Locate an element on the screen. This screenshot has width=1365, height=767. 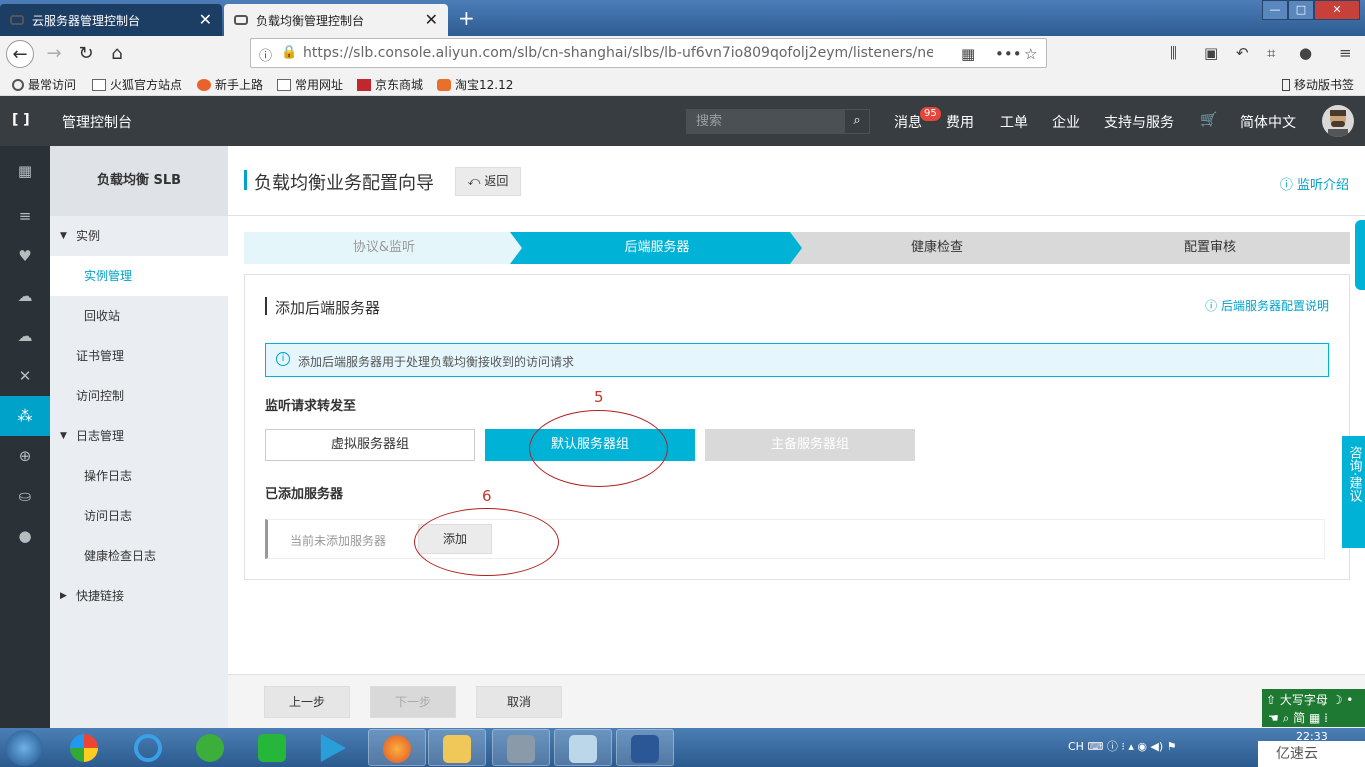
backend-config-help-link: ⓘ 后端服务器配置说明 is located at coordinates (1267, 305).